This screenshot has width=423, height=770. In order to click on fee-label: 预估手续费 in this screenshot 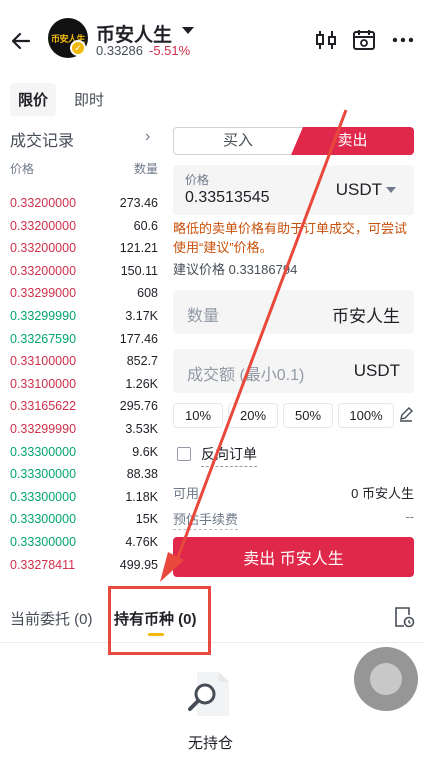, I will do `click(206, 519)`.